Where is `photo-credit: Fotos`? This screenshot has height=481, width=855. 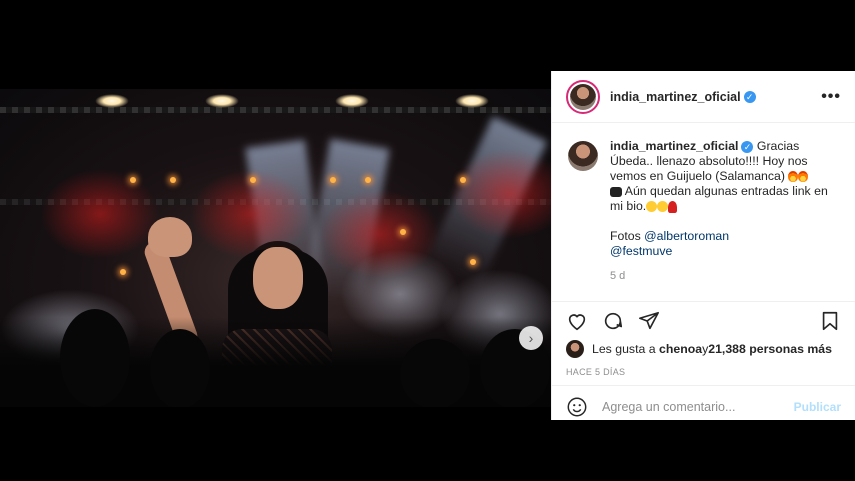
photo-credit: Fotos is located at coordinates (627, 236).